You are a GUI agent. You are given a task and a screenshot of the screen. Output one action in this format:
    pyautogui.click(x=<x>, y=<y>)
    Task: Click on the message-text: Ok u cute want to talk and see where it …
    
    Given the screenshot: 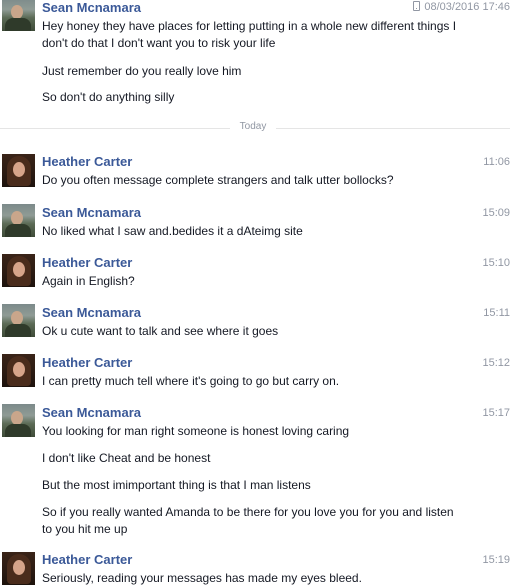 What is the action you would take?
    pyautogui.click(x=160, y=331)
    